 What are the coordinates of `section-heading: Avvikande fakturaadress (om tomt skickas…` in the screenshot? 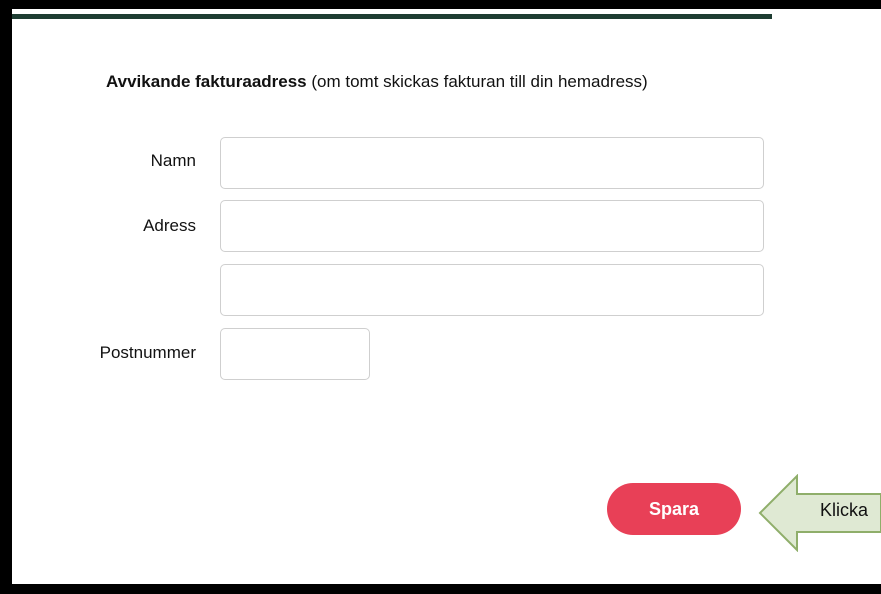 It's located at (386, 82).